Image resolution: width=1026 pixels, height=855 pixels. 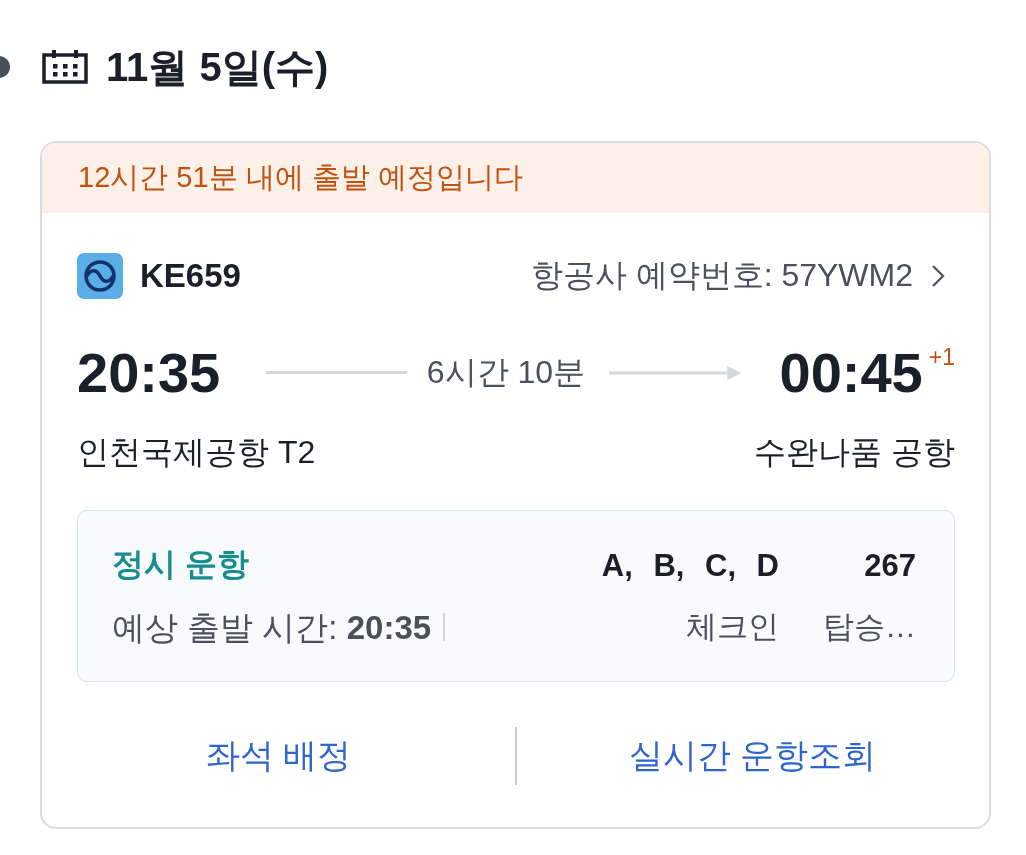 I want to click on departure-airport: 인천국제공항 T2, so click(x=196, y=452).